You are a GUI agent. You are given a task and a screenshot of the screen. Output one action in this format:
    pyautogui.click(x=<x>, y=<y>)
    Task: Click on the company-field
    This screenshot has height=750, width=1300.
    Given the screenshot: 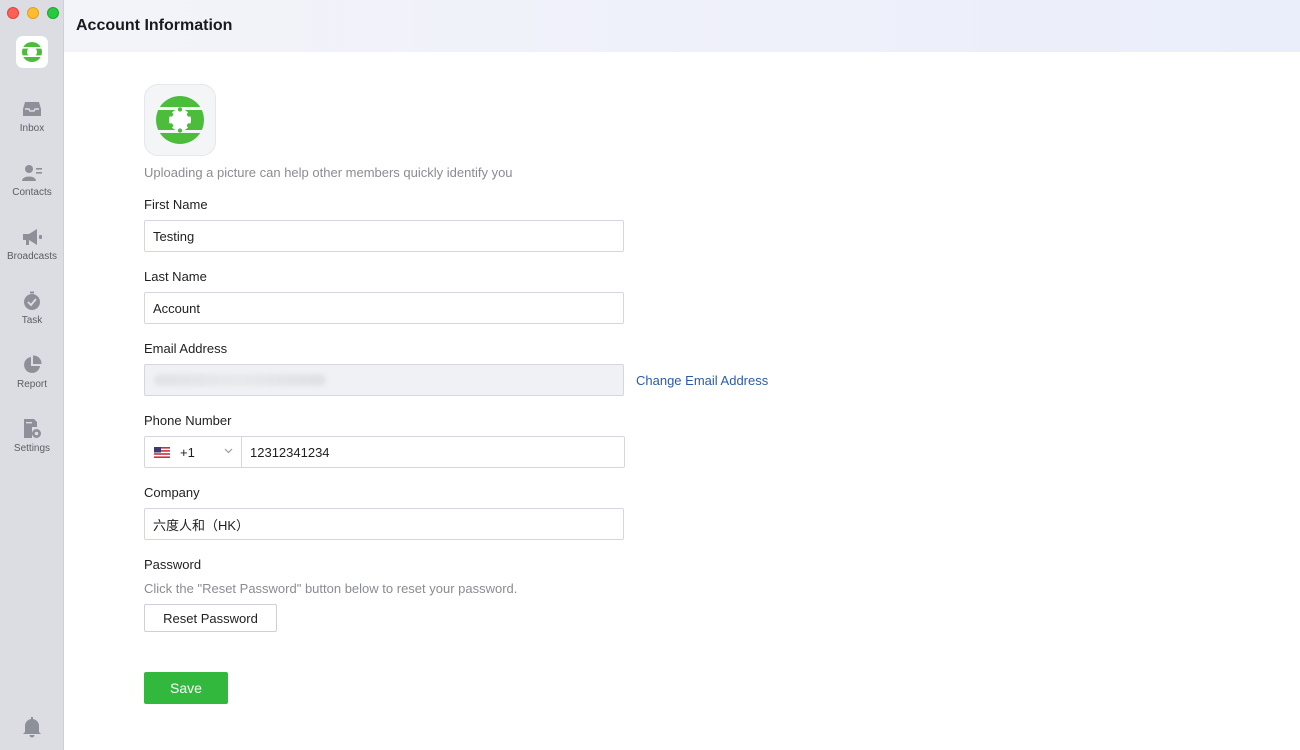 What is the action you would take?
    pyautogui.click(x=384, y=524)
    